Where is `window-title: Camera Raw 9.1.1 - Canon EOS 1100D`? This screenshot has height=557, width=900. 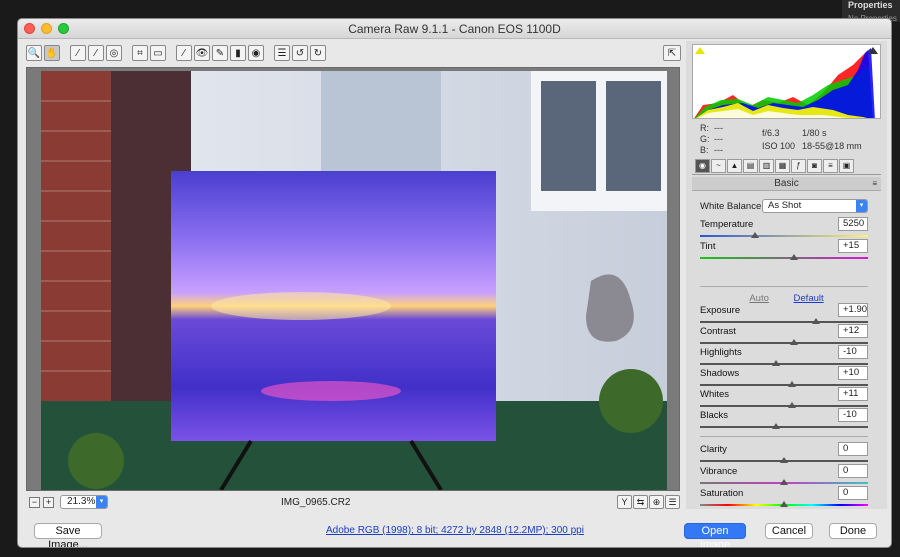
window-title: Camera Raw 9.1.1 - Canon EOS 1100D is located at coordinates (454, 29).